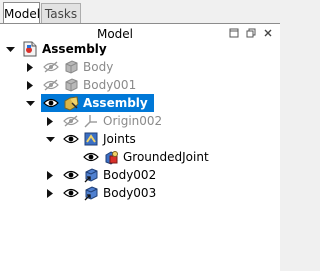 The width and height of the screenshot is (320, 271). What do you see at coordinates (71, 103) in the screenshot?
I see `assembly-icon` at bounding box center [71, 103].